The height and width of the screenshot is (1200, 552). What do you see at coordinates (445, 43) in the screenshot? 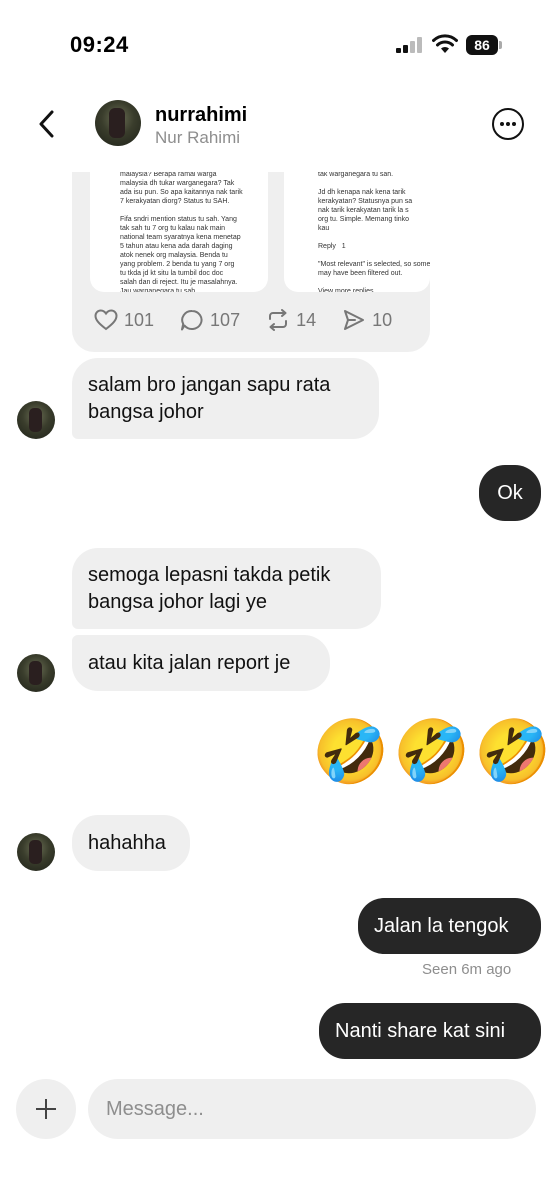
I see `wifi-icon` at bounding box center [445, 43].